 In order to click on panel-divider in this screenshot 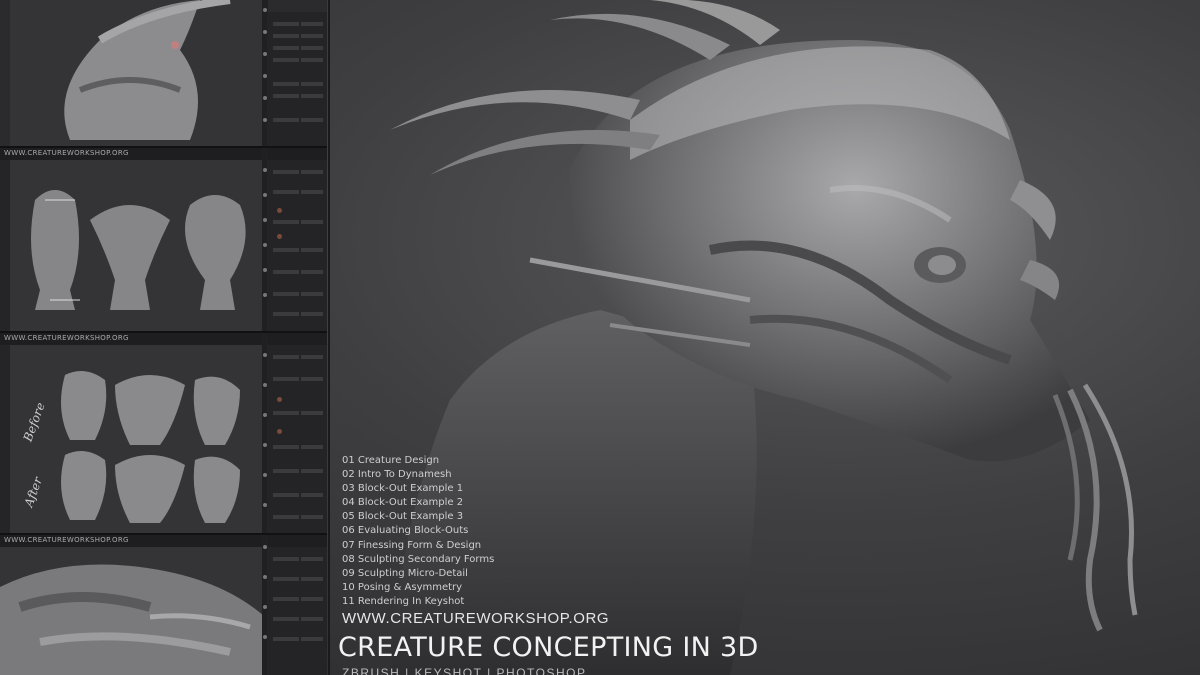, I will do `click(329, 337)`.